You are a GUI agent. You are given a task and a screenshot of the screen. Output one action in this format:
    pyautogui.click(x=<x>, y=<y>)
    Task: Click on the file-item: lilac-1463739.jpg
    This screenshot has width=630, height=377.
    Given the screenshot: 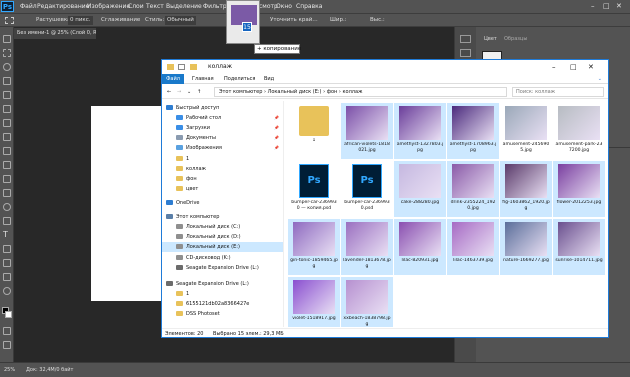 What is the action you would take?
    pyautogui.click(x=473, y=247)
    